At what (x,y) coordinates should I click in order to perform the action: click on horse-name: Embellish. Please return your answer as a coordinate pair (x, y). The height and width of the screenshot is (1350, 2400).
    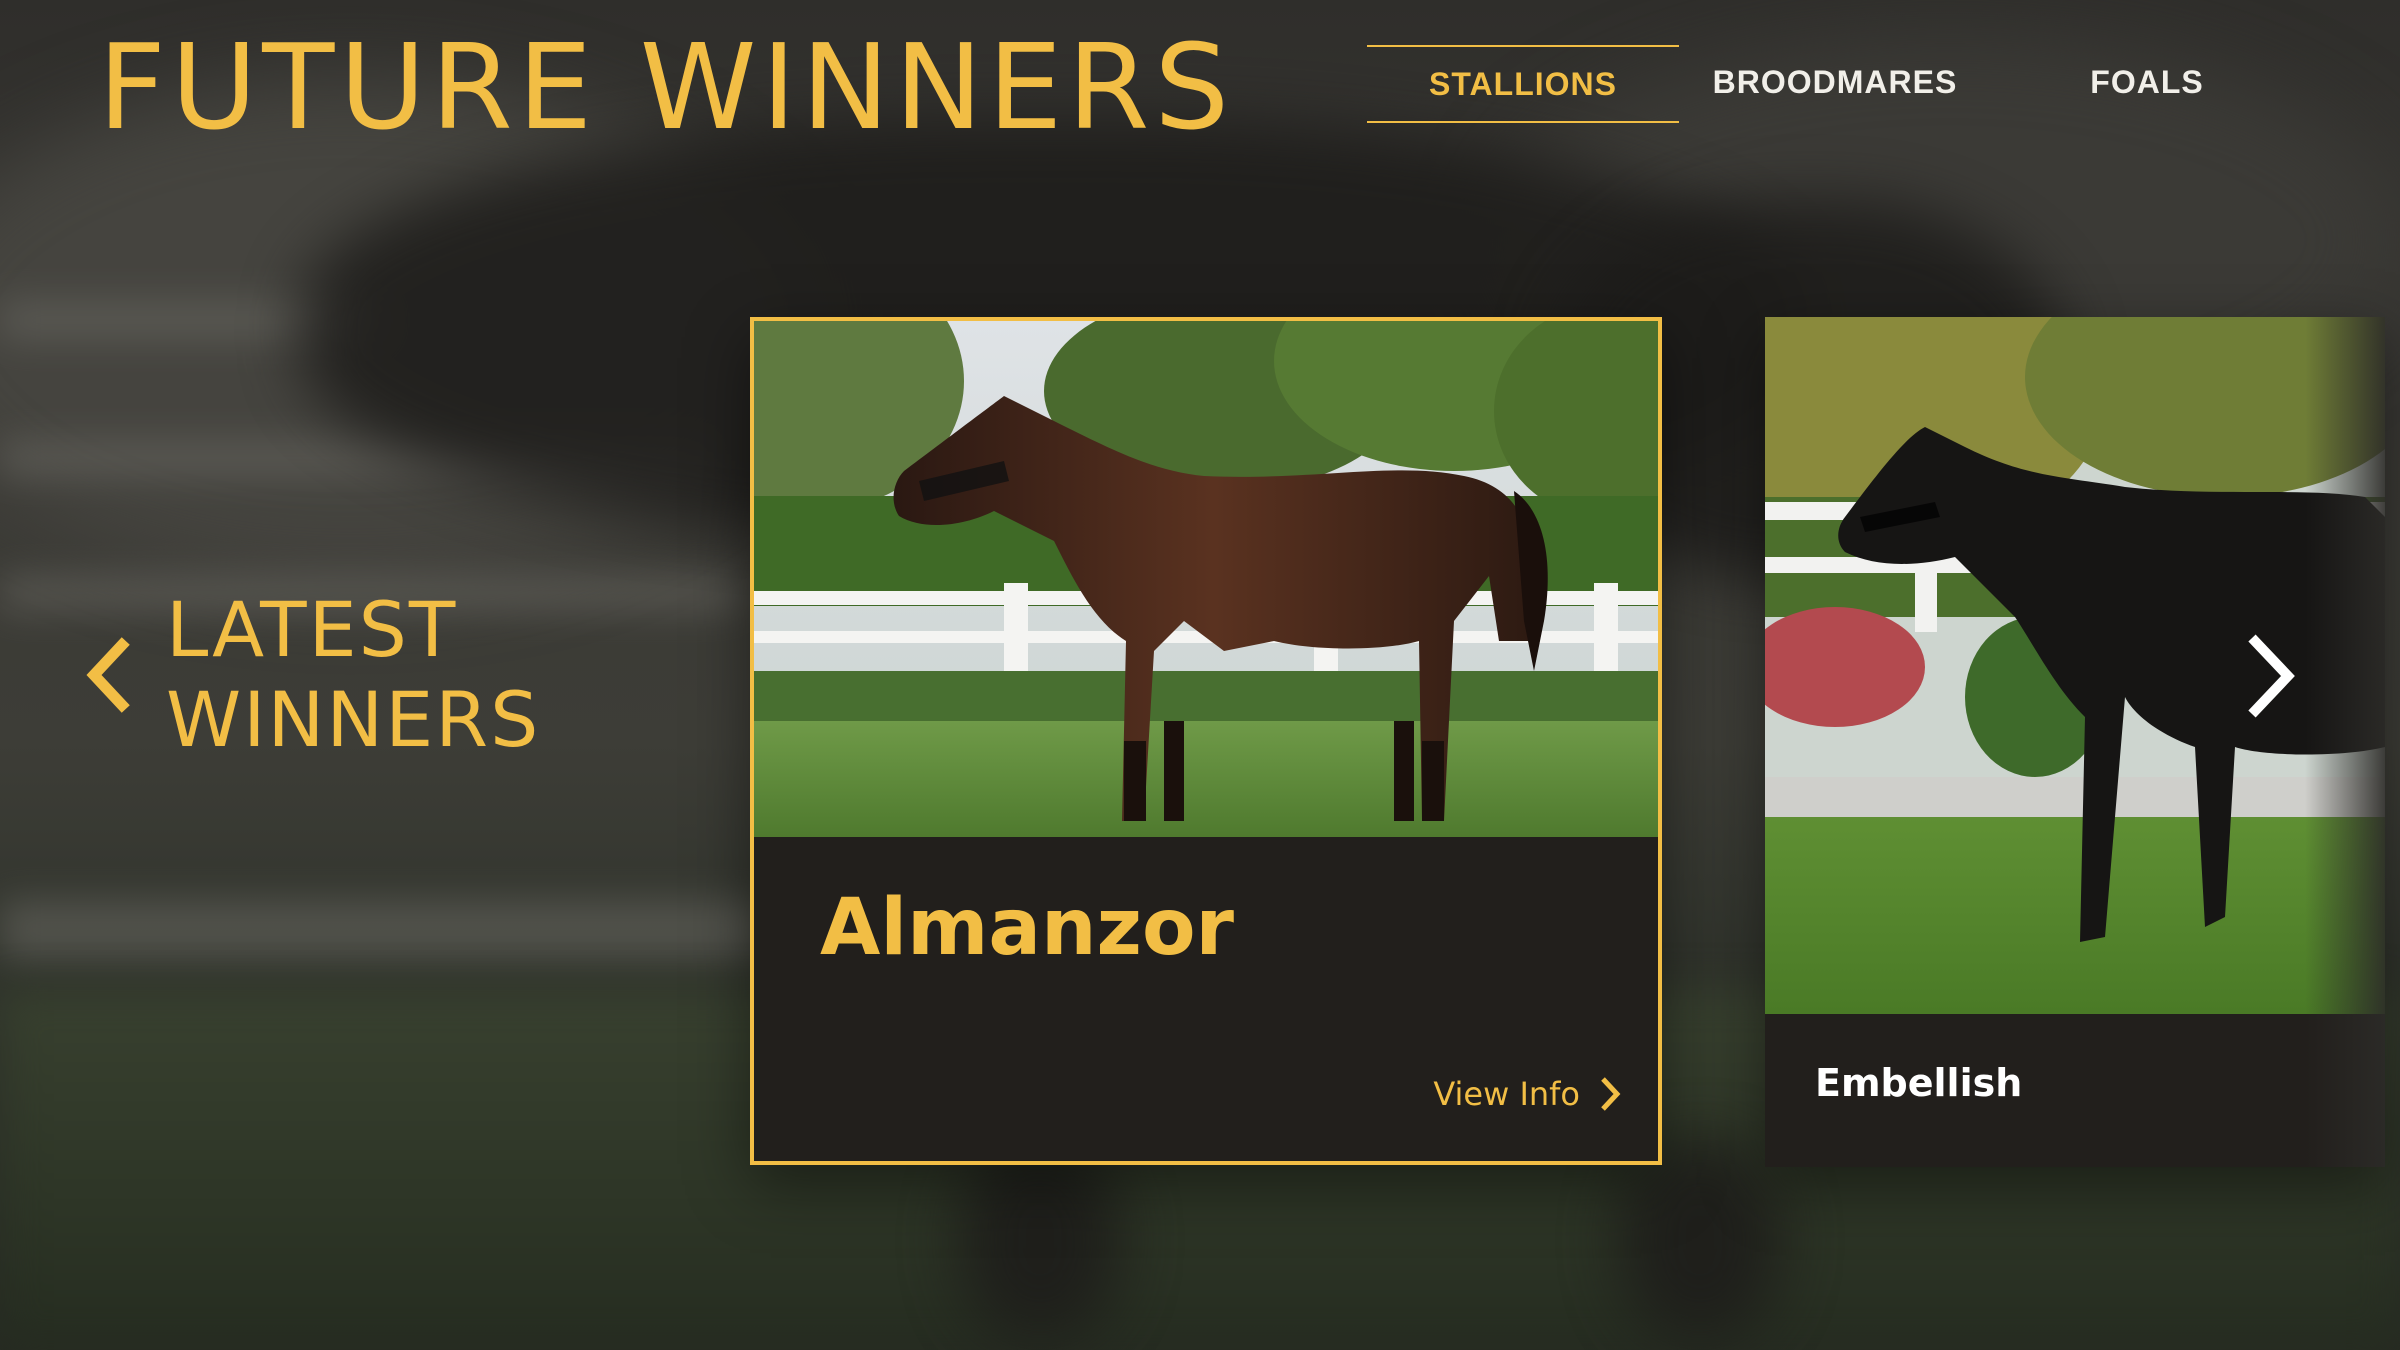
    Looking at the image, I should click on (1919, 1083).